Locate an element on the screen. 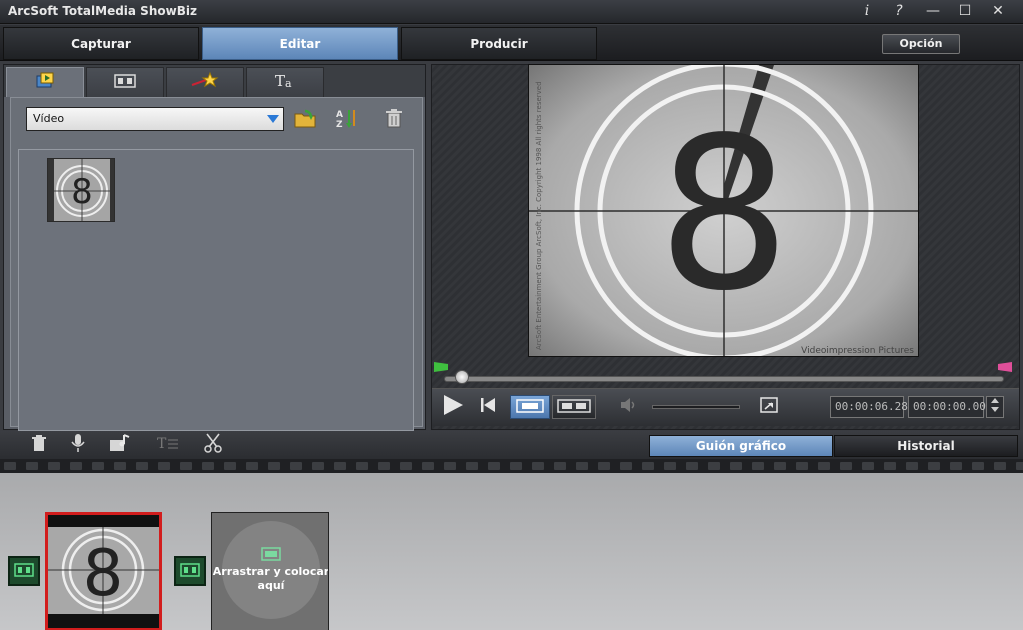  go-to-start-button is located at coordinates (488, 407).